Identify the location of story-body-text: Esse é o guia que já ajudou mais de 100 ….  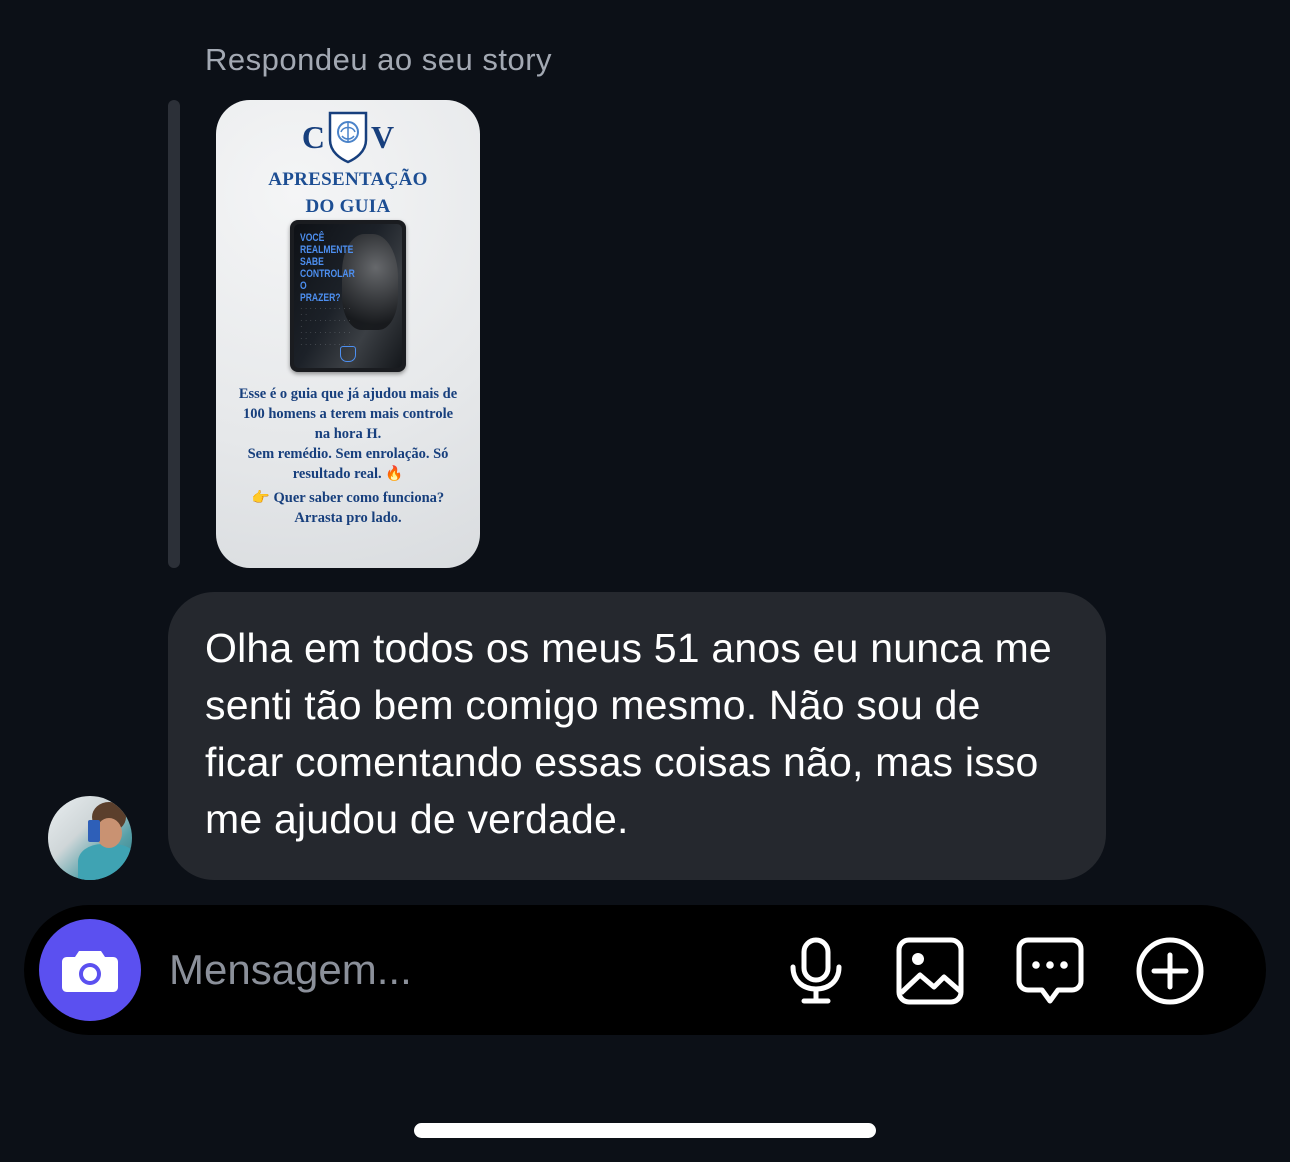
(348, 456).